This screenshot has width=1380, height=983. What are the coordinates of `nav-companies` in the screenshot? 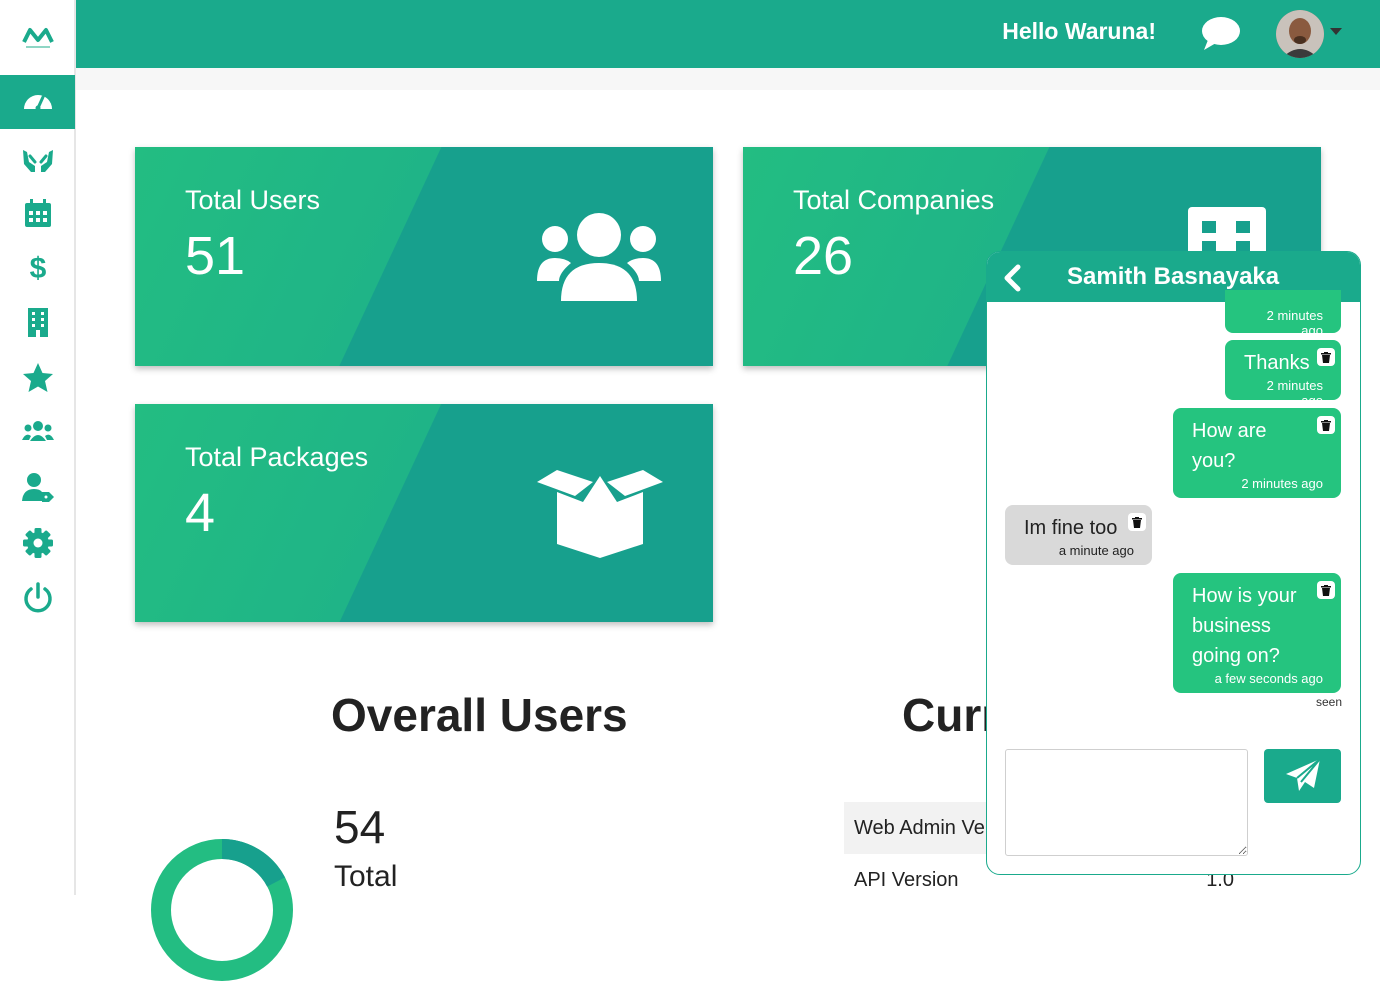 It's located at (37, 322).